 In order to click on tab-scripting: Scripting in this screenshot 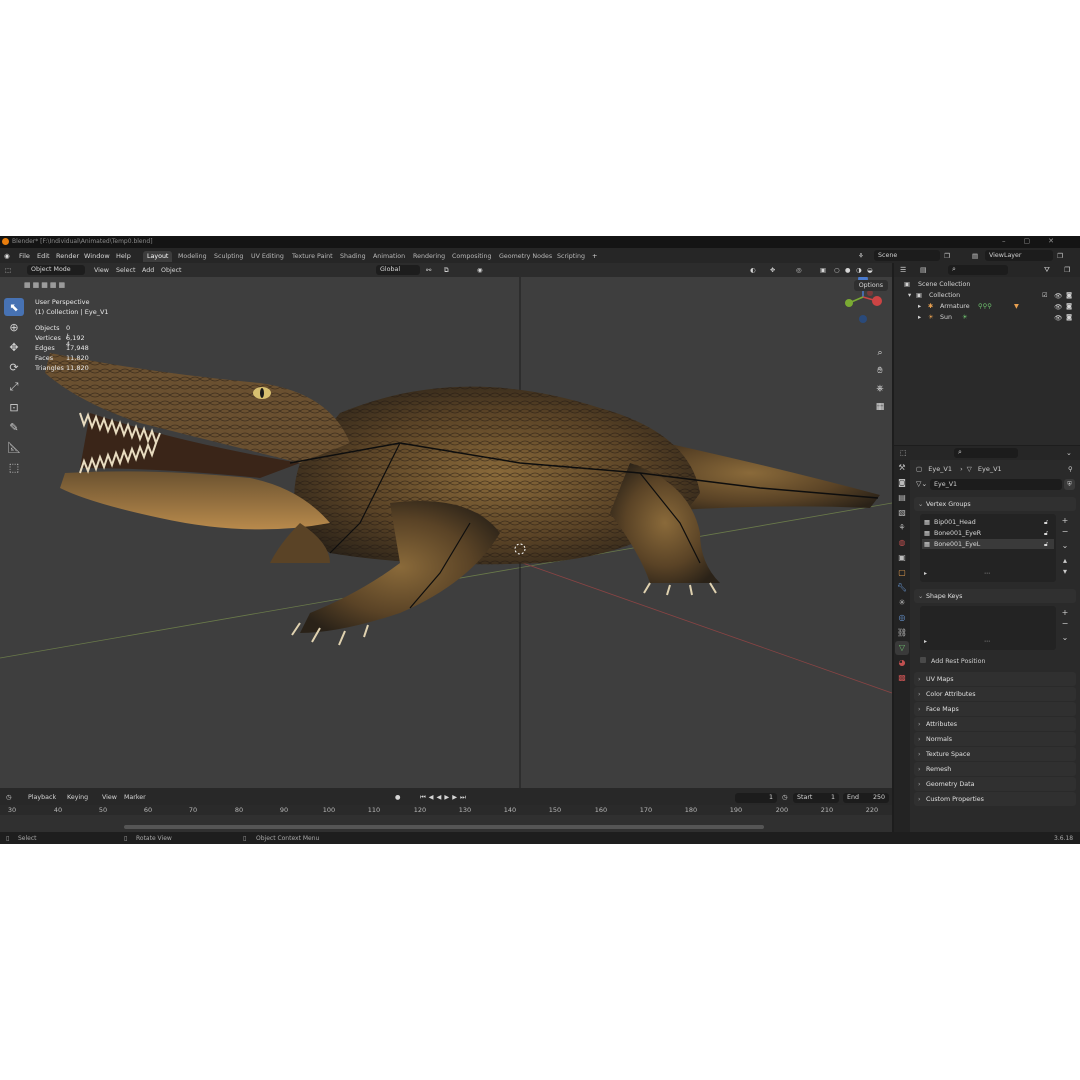, I will do `click(571, 256)`.